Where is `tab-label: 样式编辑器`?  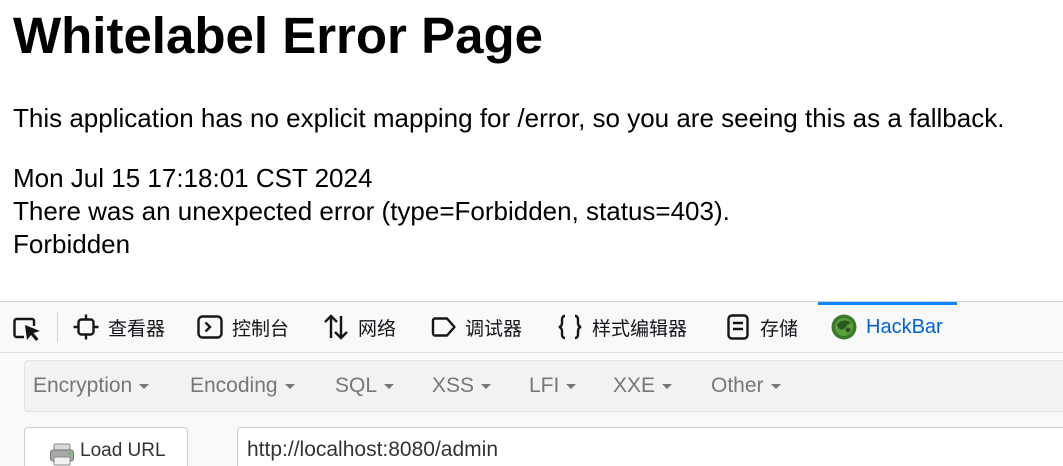 tab-label: 样式编辑器 is located at coordinates (640, 328).